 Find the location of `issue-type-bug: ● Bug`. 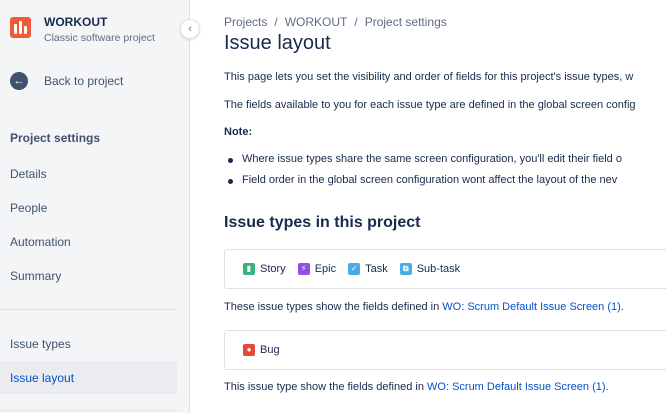

issue-type-bug: ● Bug is located at coordinates (261, 350).